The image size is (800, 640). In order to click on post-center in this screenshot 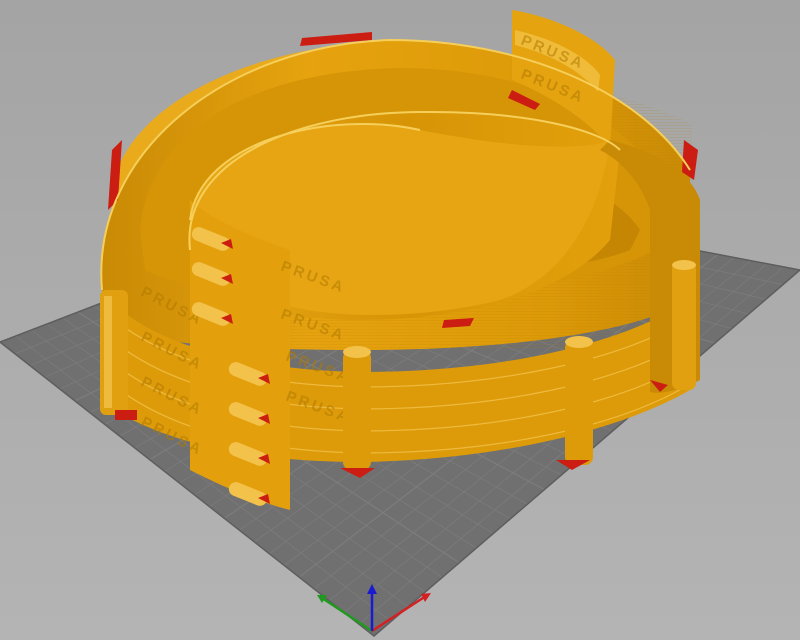, I will do `click(357, 412)`.